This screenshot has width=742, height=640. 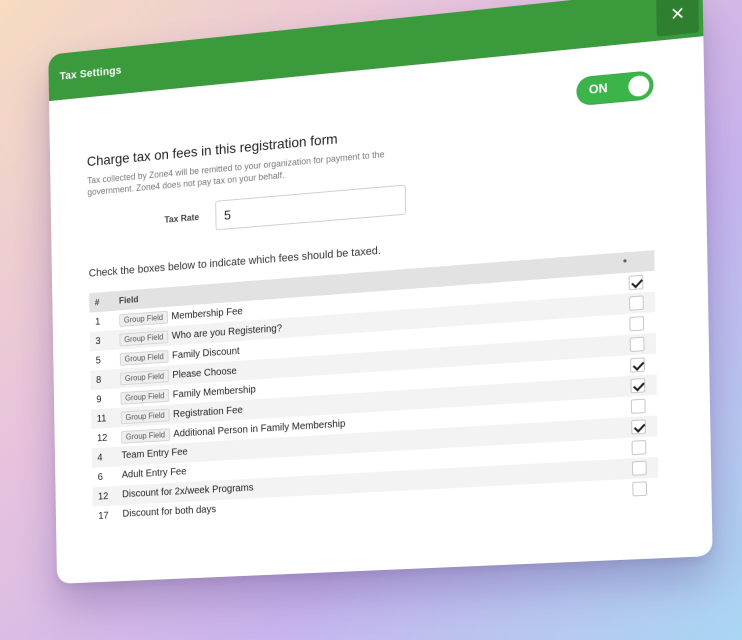 I want to click on row-number: 9, so click(x=103, y=399).